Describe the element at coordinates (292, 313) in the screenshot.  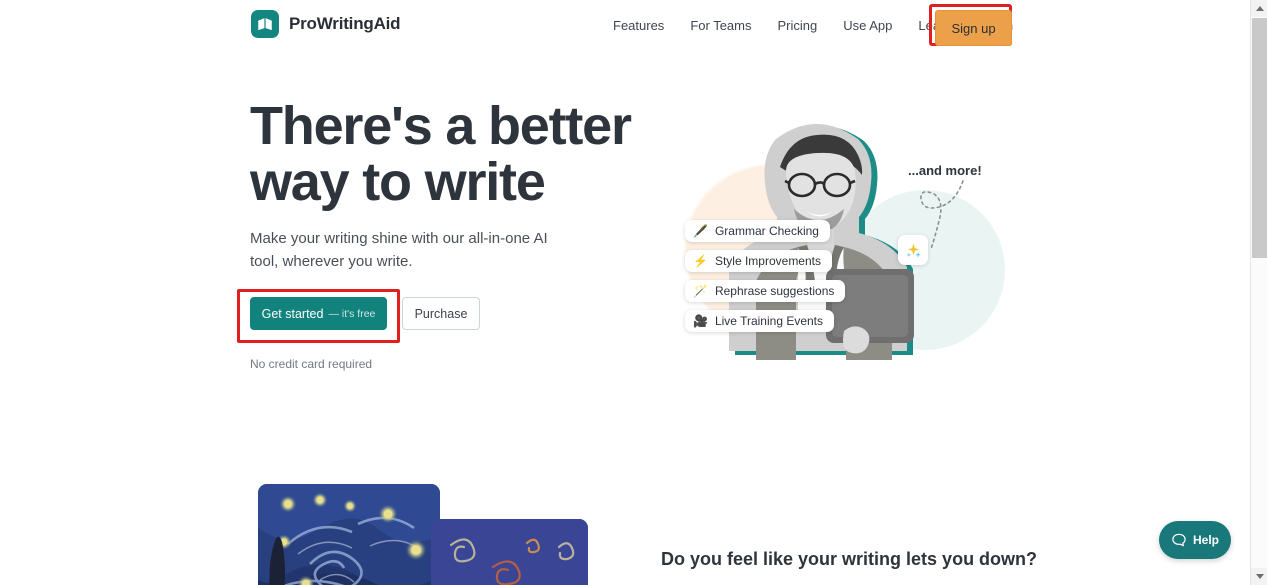
I see `get-started-label: Get started` at that location.